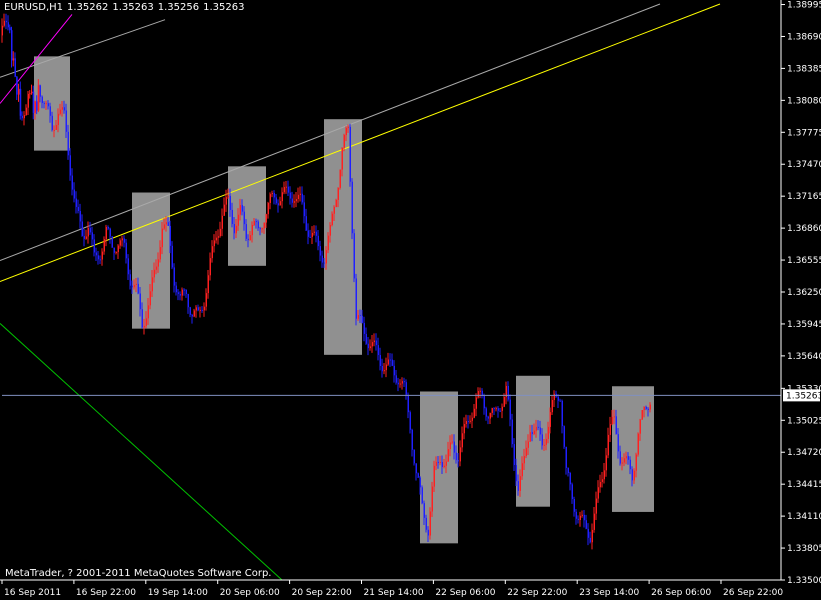  What do you see at coordinates (804, 261) in the screenshot?
I see `price-tick-label-8: 1.36555` at bounding box center [804, 261].